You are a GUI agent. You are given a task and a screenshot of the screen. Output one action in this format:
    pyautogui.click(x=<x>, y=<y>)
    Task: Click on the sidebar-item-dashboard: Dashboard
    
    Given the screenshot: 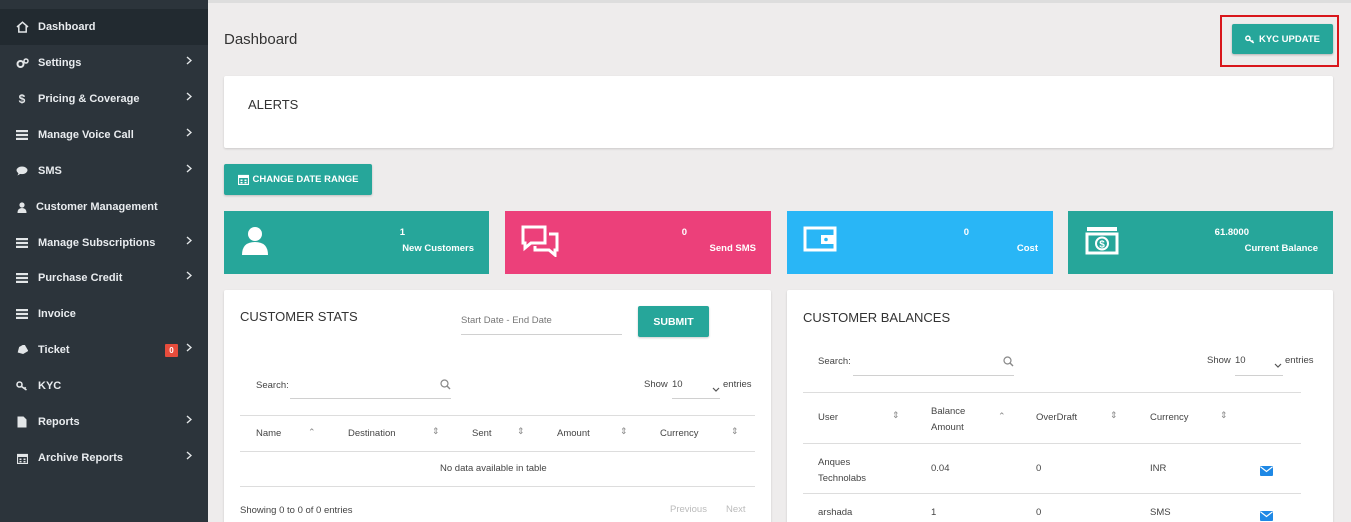 What is the action you would take?
    pyautogui.click(x=104, y=27)
    